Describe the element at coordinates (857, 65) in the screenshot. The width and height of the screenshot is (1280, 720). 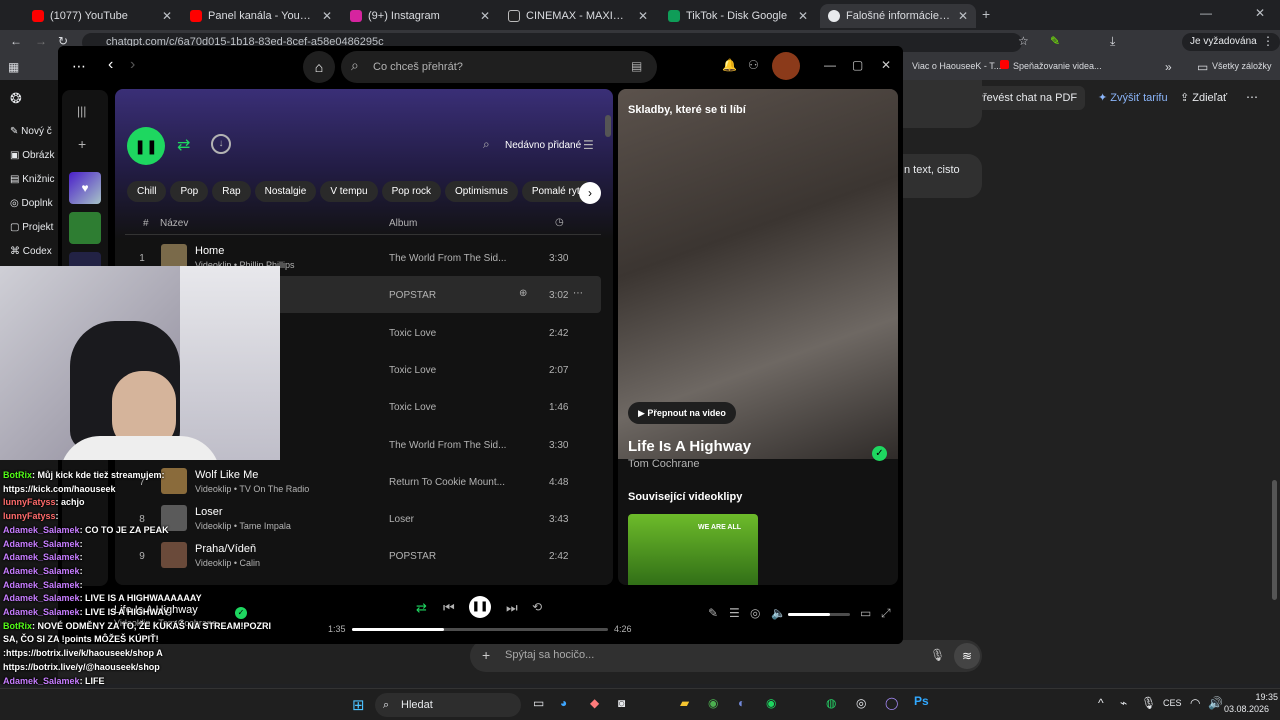
I see `maximize-button: ▢` at that location.